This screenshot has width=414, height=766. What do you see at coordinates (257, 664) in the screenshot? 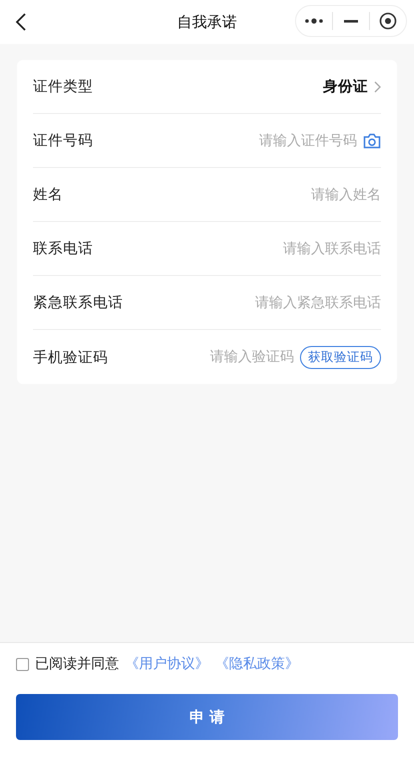
I see `agreement-link: 《隐私政策》` at bounding box center [257, 664].